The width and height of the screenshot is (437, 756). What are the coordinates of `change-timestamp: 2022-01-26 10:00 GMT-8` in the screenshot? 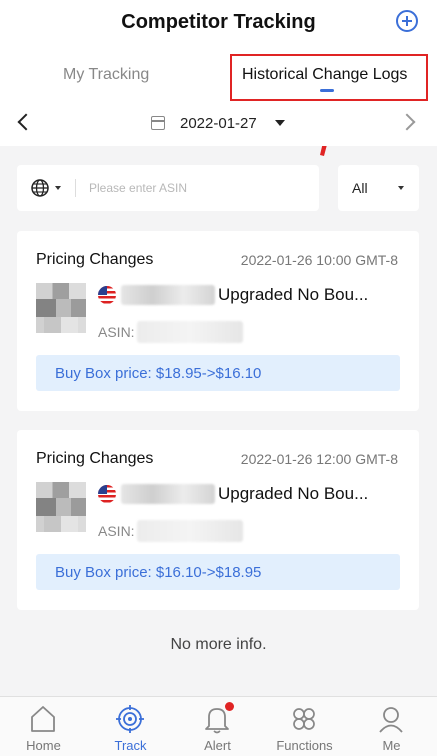 It's located at (319, 260).